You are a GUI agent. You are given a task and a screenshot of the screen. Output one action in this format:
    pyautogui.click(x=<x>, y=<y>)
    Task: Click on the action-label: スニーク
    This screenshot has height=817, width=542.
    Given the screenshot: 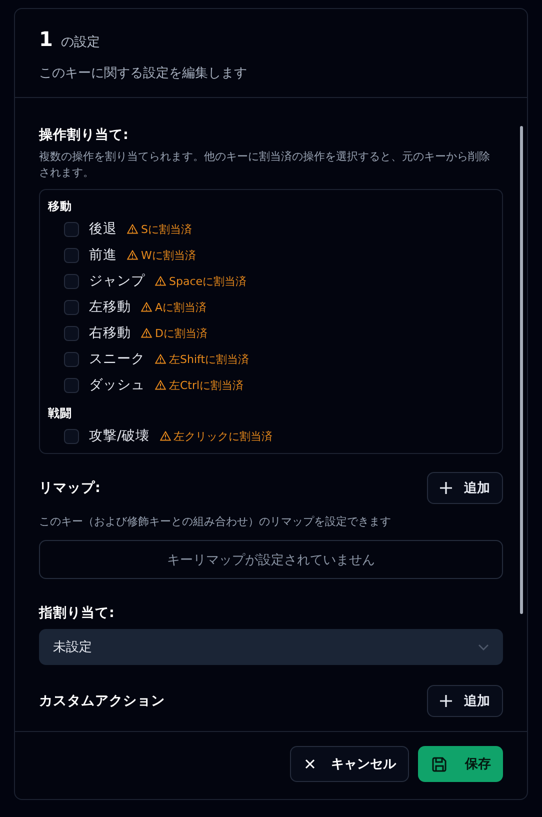 What is the action you would take?
    pyautogui.click(x=117, y=359)
    